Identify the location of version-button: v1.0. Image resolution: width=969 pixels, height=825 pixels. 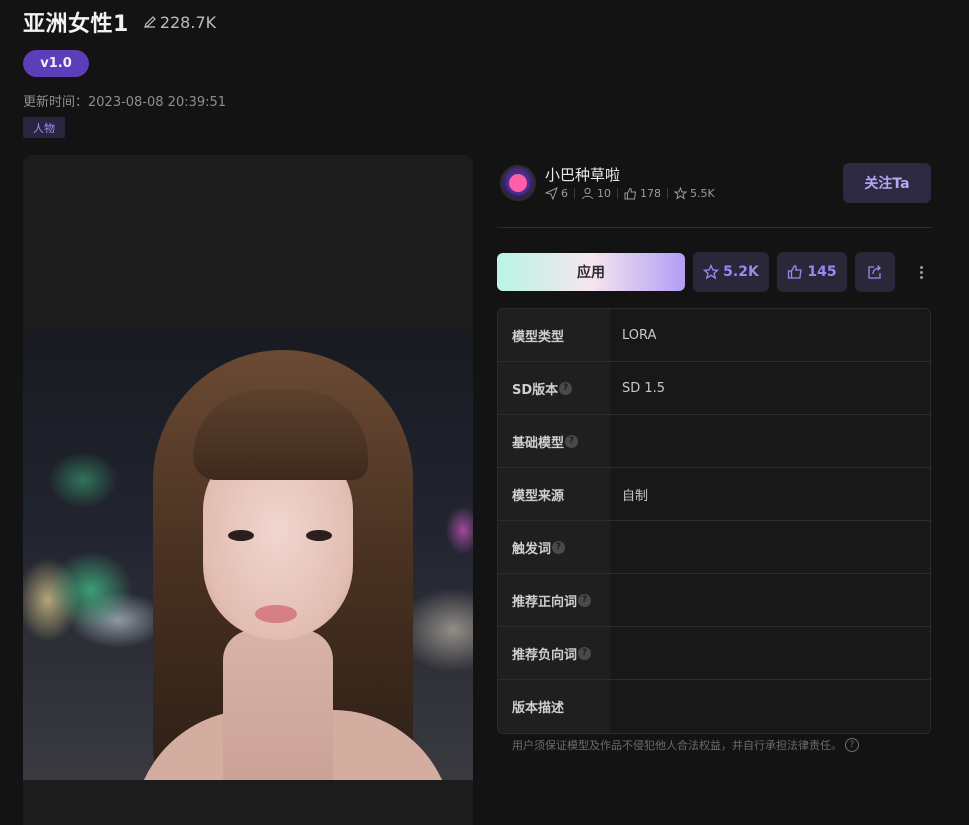
(56, 63).